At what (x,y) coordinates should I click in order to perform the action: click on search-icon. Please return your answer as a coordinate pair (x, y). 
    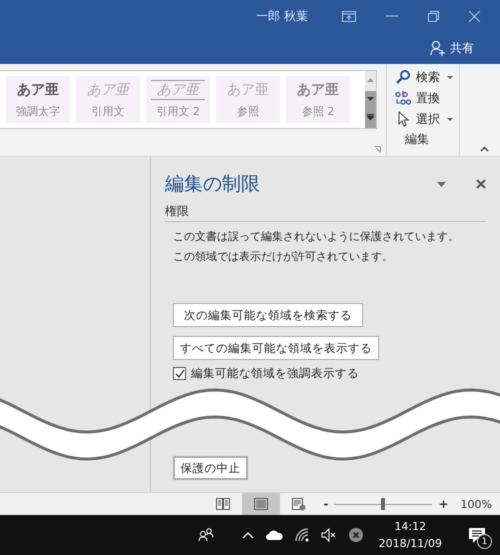
    Looking at the image, I should click on (403, 77).